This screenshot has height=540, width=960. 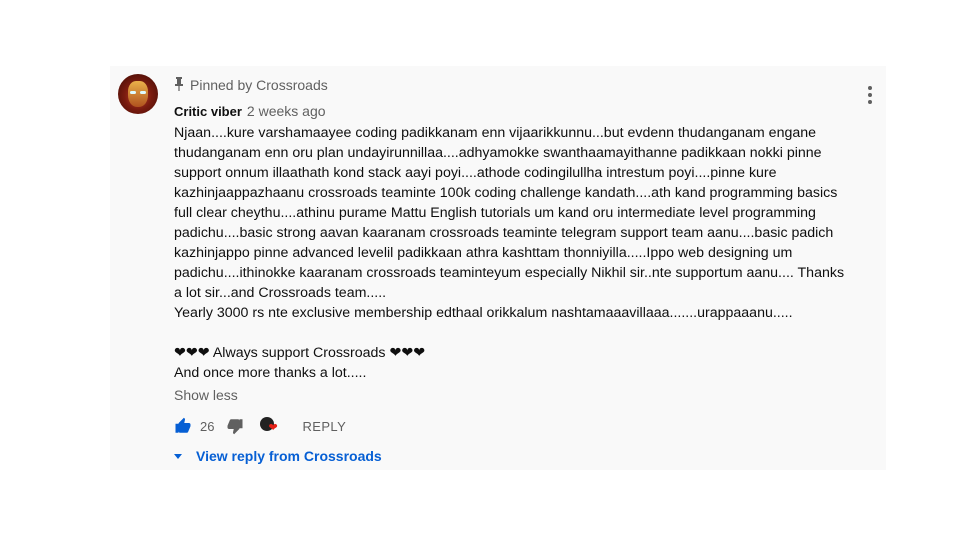 What do you see at coordinates (407, 353) in the screenshot?
I see `hearts-right: ❤❤❤` at bounding box center [407, 353].